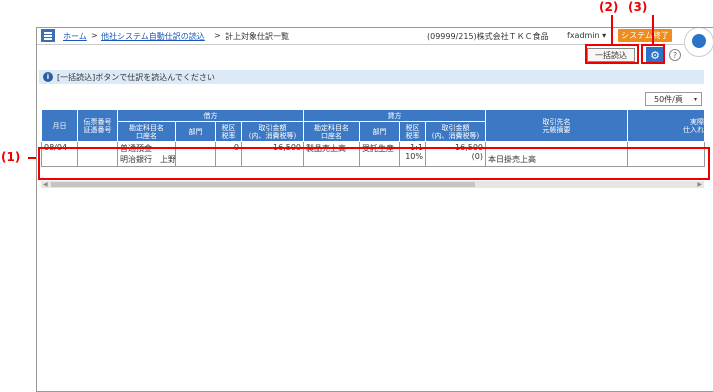 Image resolution: width=713 pixels, height=392 pixels. I want to click on assistant-icon, so click(699, 41).